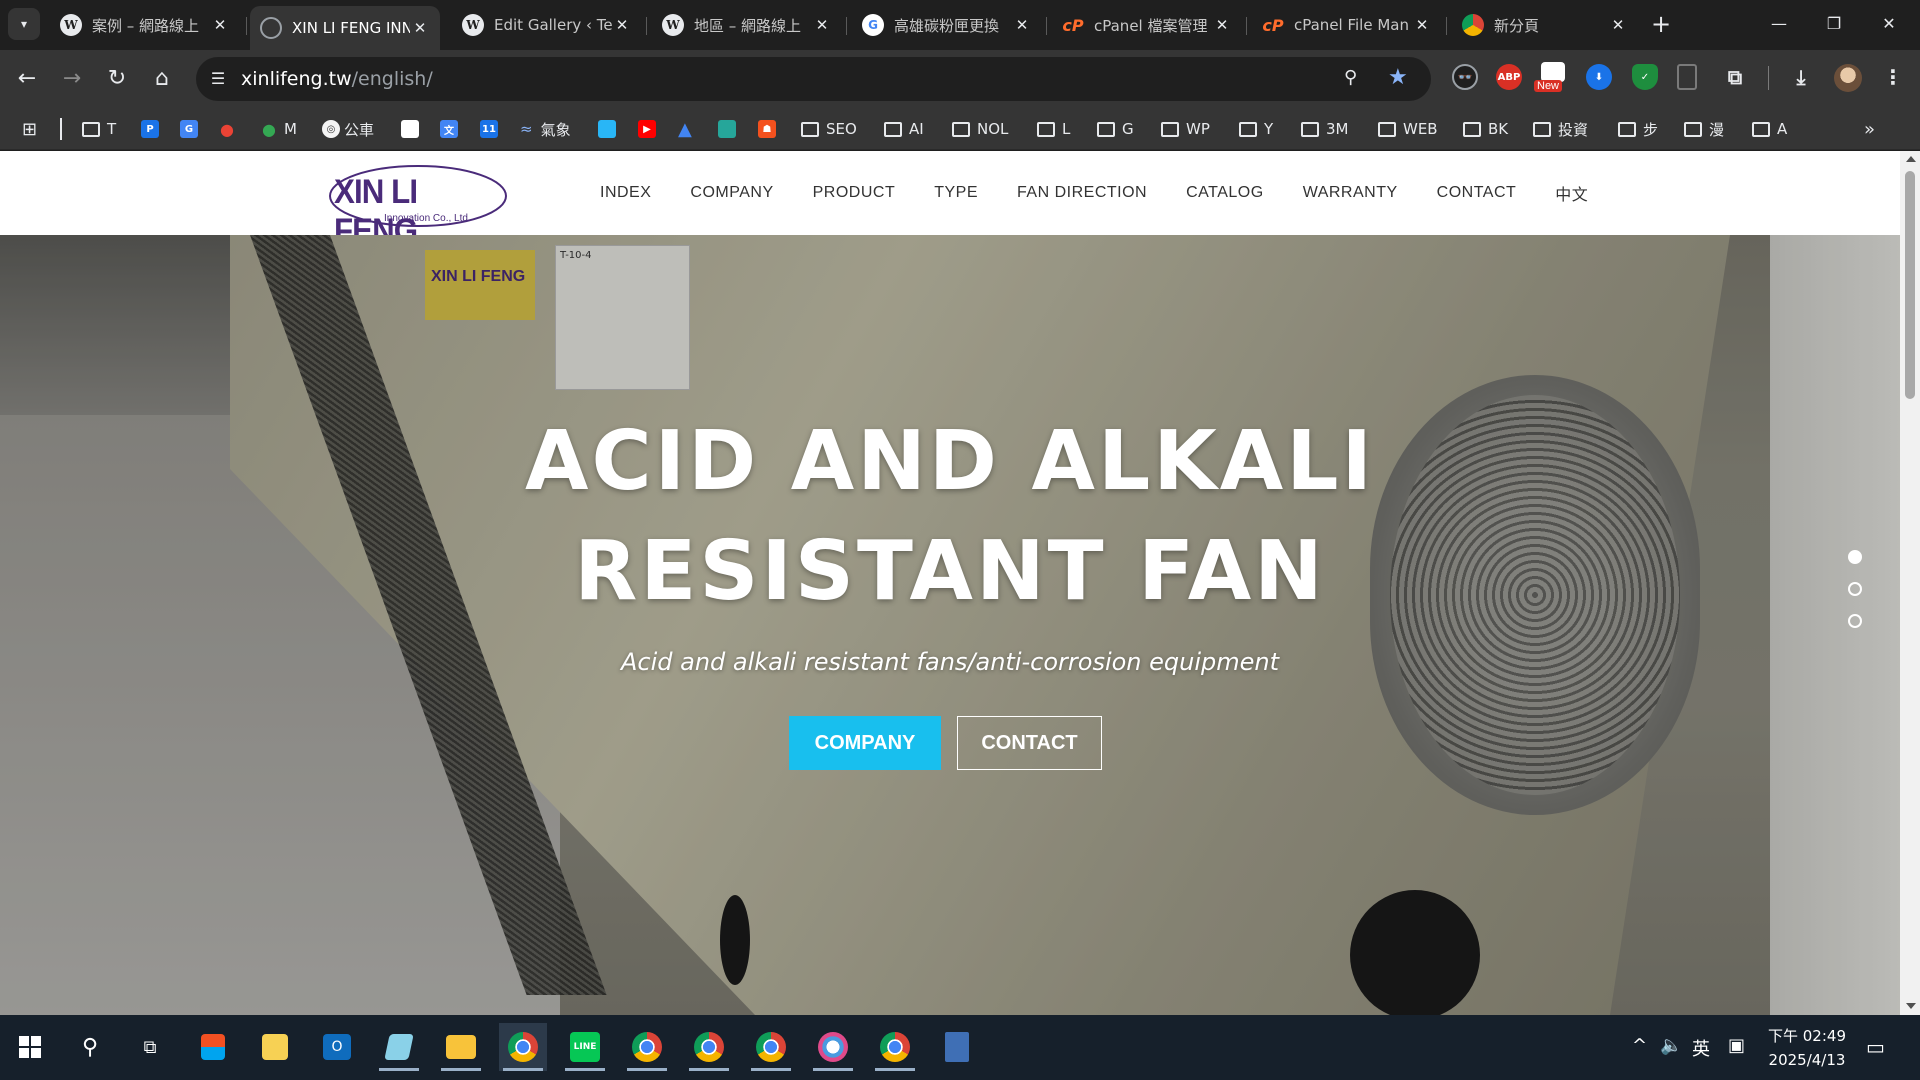 The height and width of the screenshot is (1080, 1920). Describe the element at coordinates (585, 1047) in the screenshot. I see `line-app-icon: LINE` at that location.